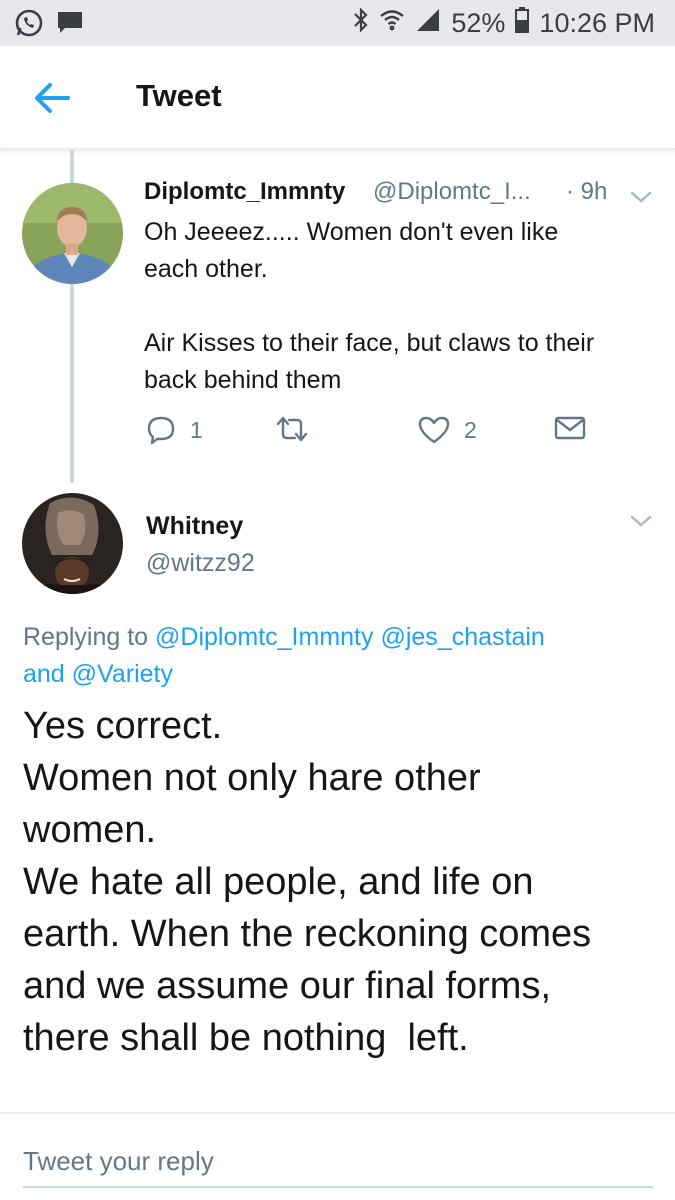  I want to click on wifi-icon, so click(392, 23).